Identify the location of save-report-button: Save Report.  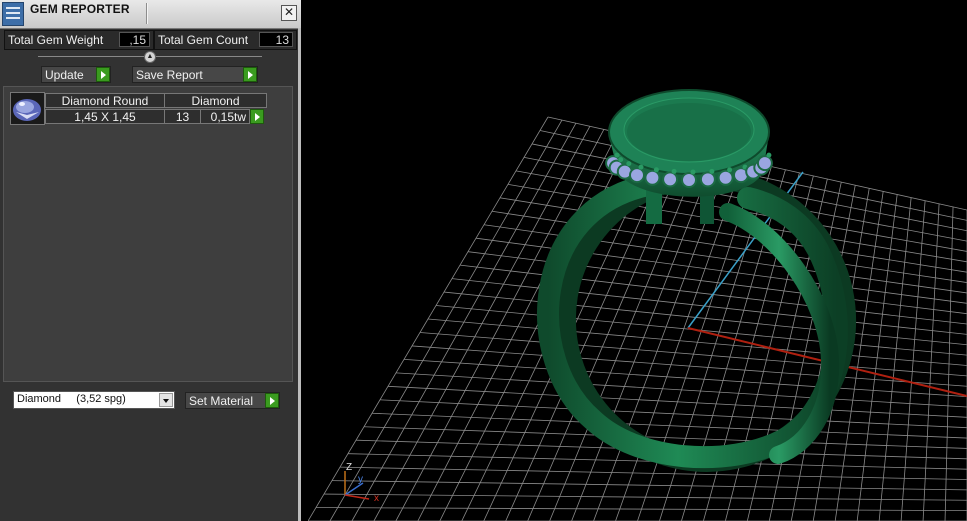
(195, 74).